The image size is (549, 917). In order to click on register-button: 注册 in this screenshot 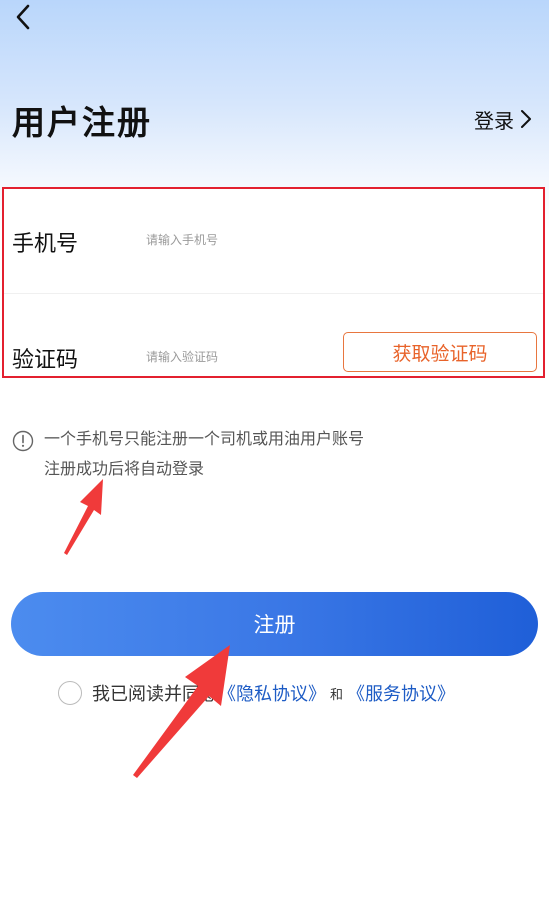, I will do `click(274, 624)`.